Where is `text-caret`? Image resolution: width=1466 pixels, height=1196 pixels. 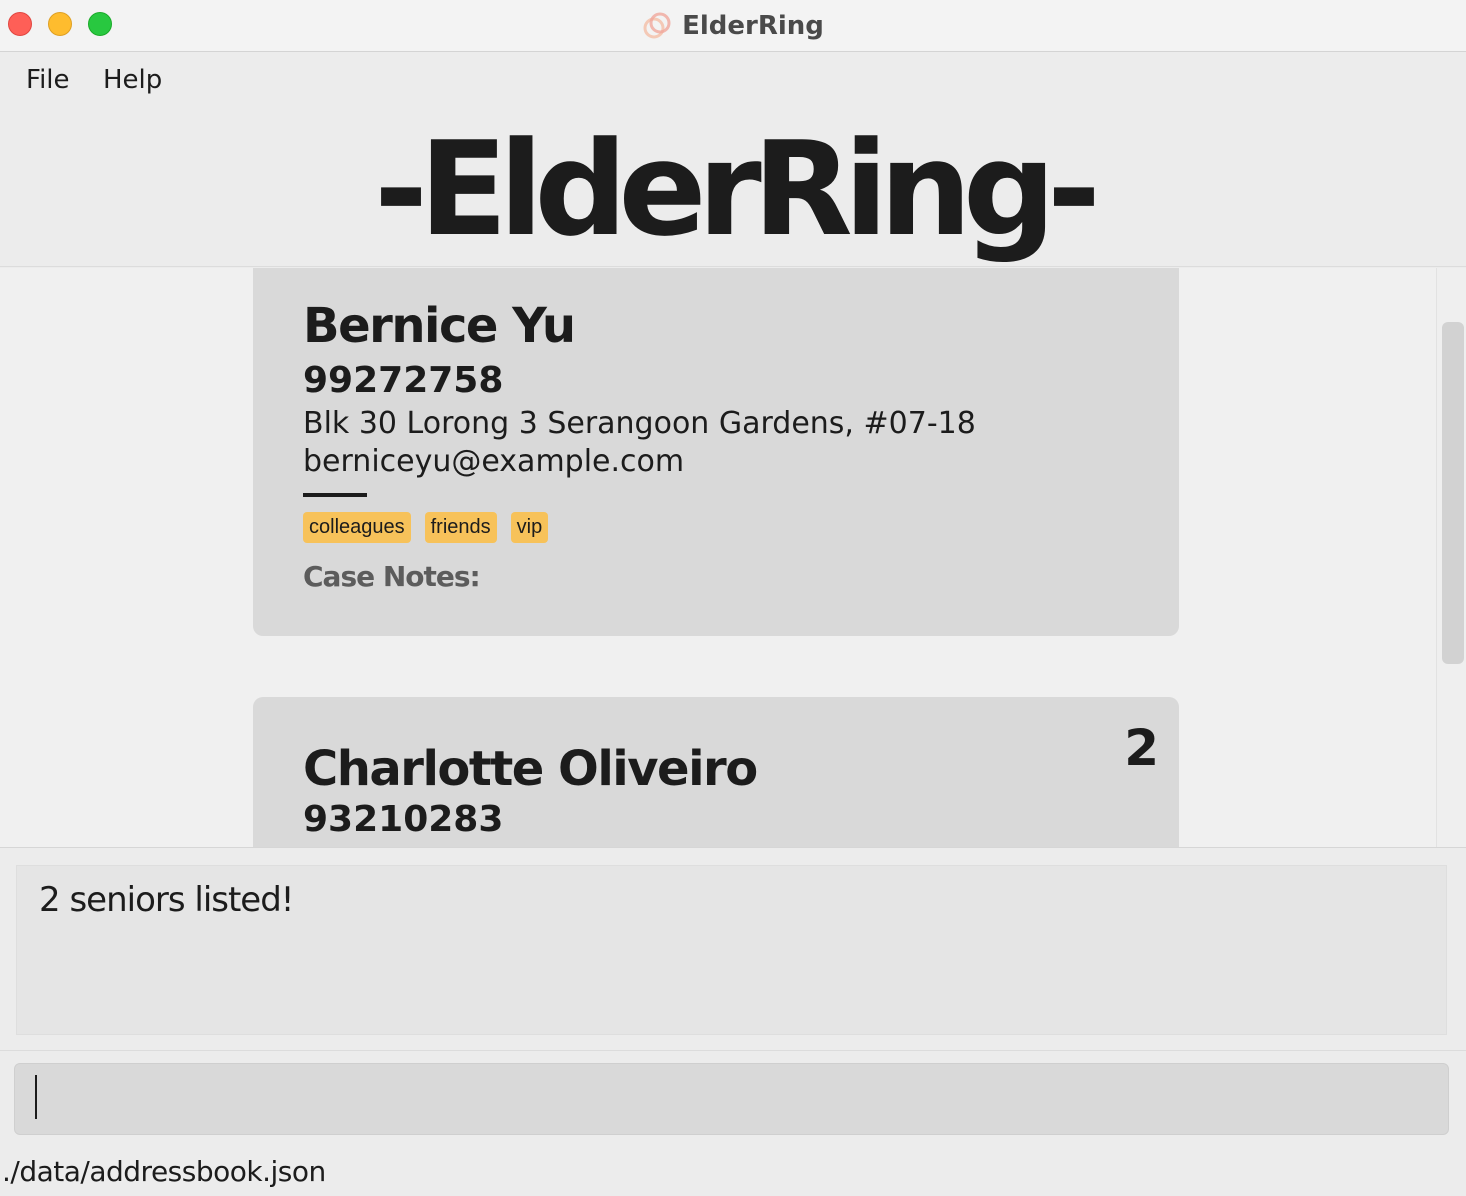
text-caret is located at coordinates (36, 1097).